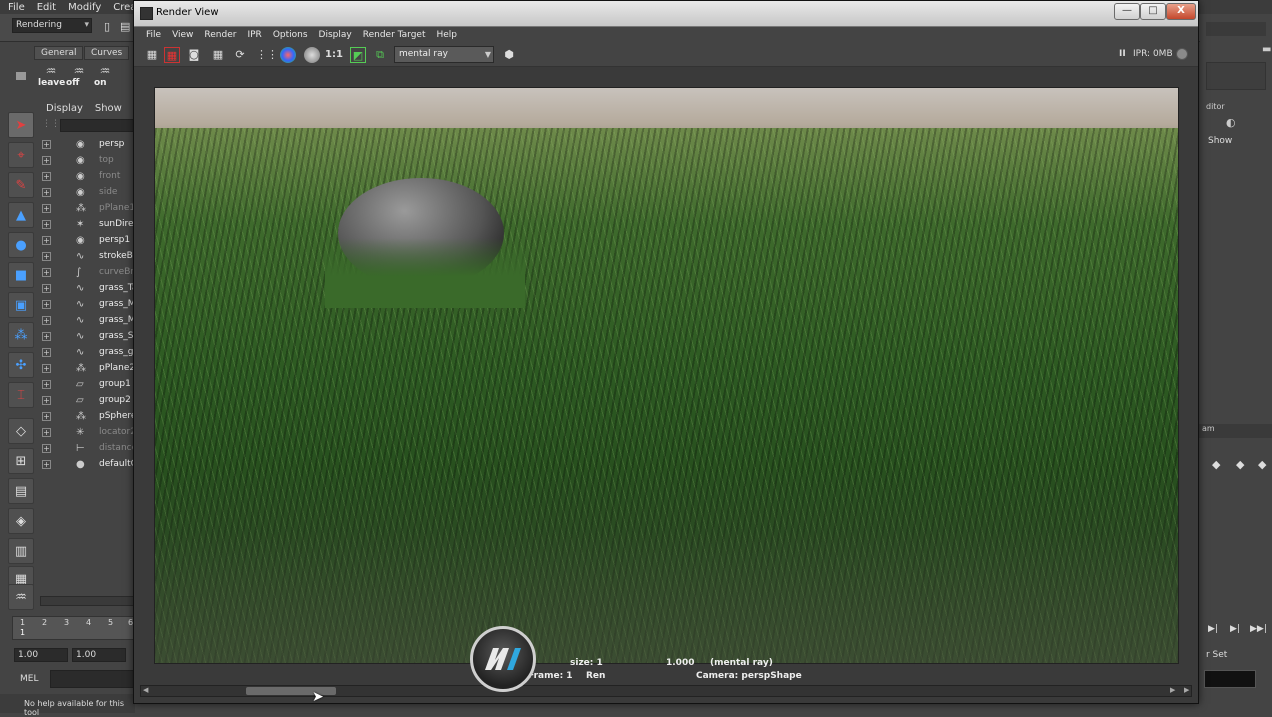 This screenshot has width=1272, height=717. I want to click on outliner-item: + ⁂ pPlane2, so click(87, 368).